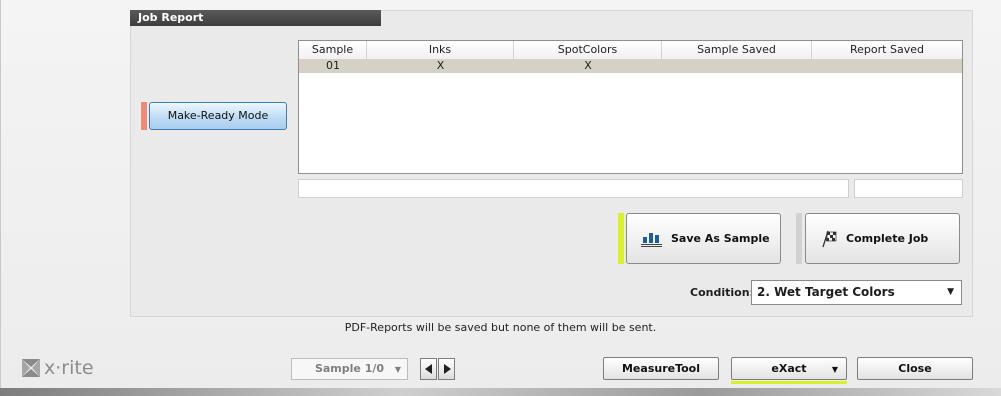 This screenshot has width=1001, height=396. I want to click on xrite-logo: x·rite, so click(57, 368).